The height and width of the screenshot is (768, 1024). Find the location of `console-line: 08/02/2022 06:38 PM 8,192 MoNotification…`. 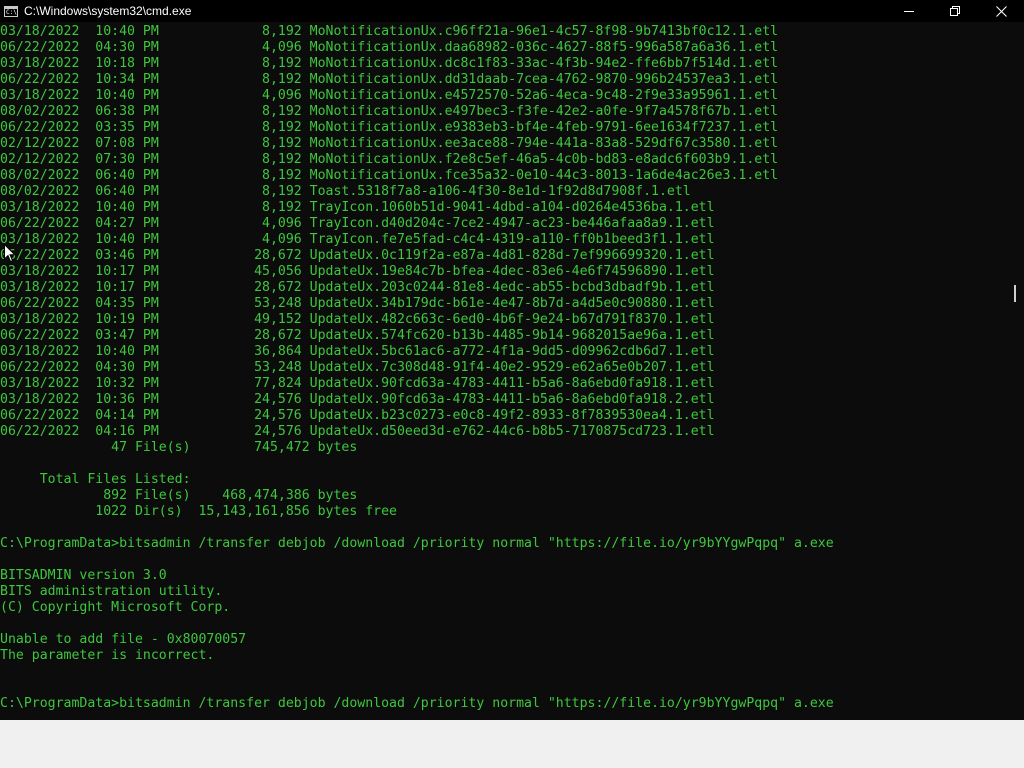

console-line: 08/02/2022 06:38 PM 8,192 MoNotification… is located at coordinates (389, 111).